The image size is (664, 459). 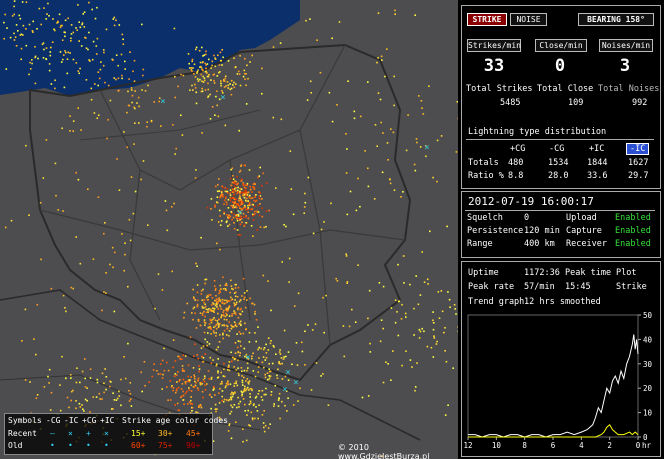 I want to click on close-per-min-value: 0, so click(x=560, y=66).